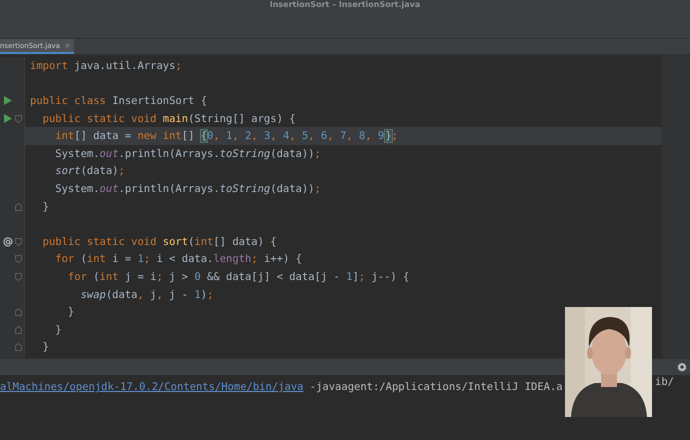 Image resolution: width=690 pixels, height=440 pixels. Describe the element at coordinates (178, 260) in the screenshot. I see `code-line: for (int i = 1; i < data.length; i++) {` at that location.